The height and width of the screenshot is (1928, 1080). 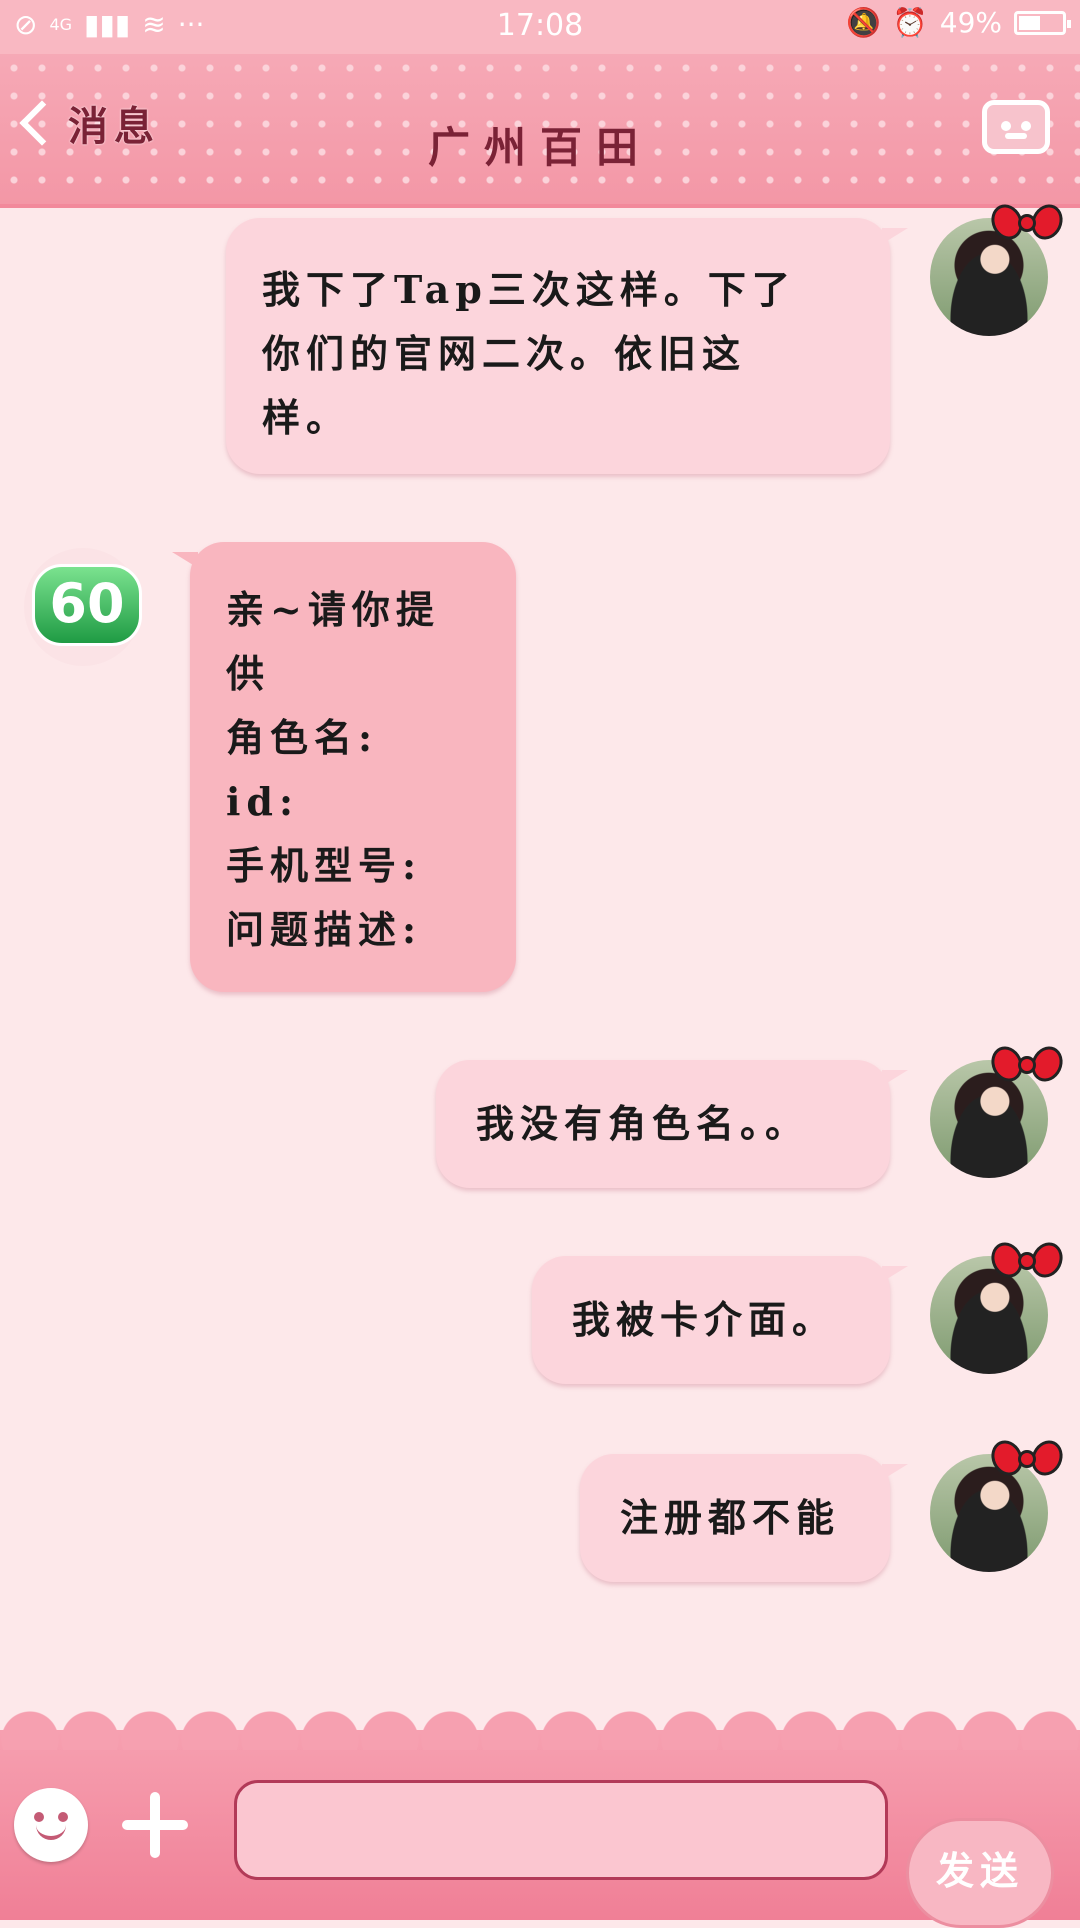 I want to click on profile-icon-eye-left, so click(x=1006, y=126).